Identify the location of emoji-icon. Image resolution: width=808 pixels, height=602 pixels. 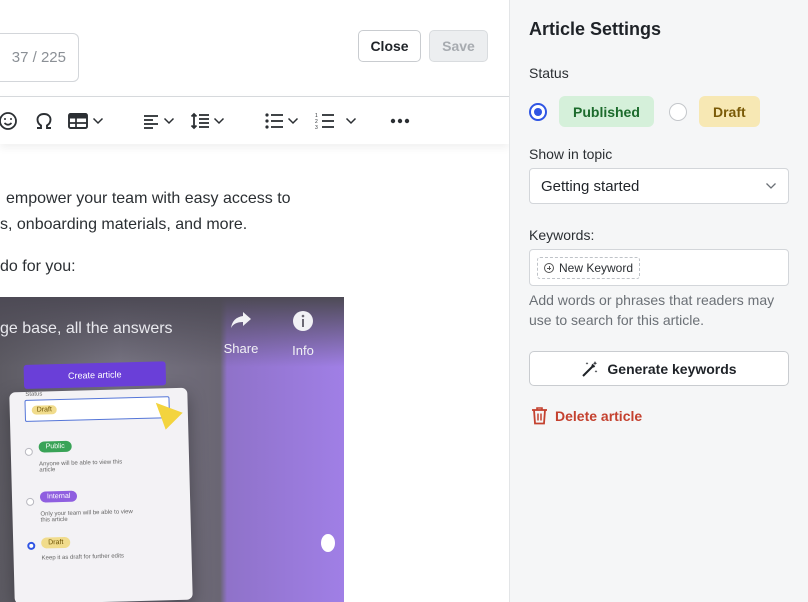
(8, 121).